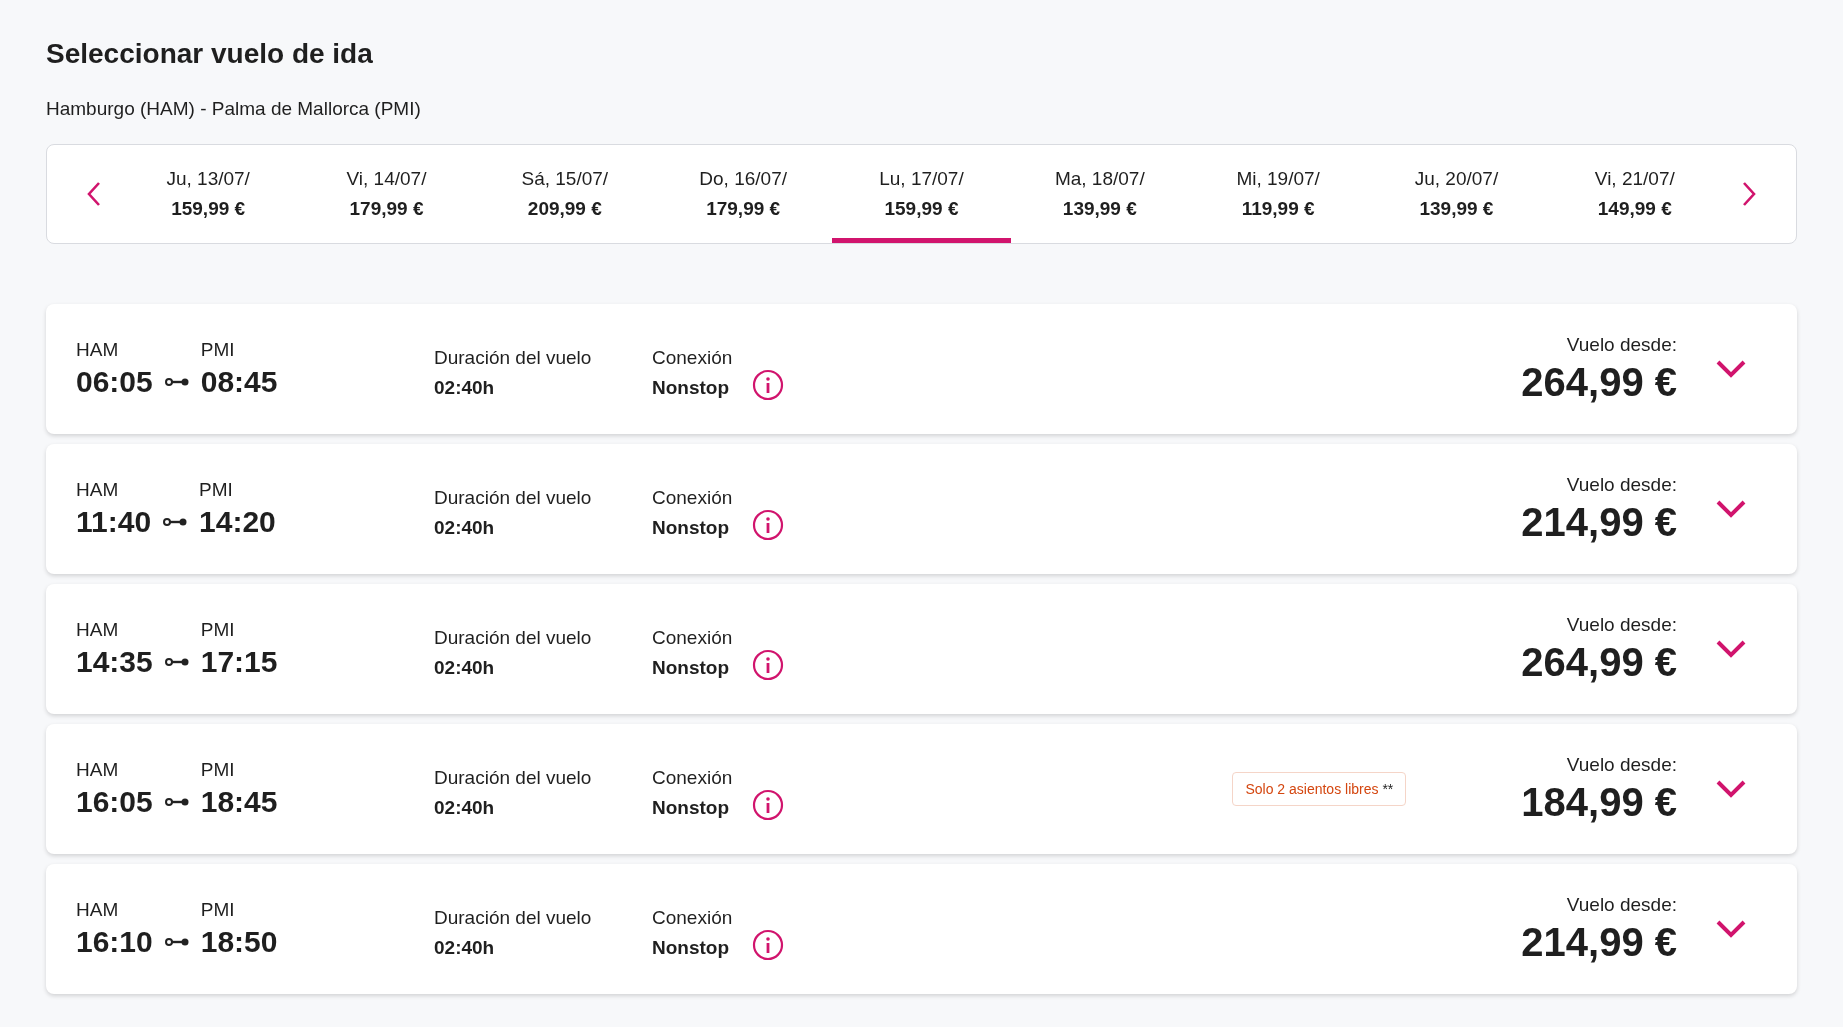  Describe the element at coordinates (239, 662) in the screenshot. I see `arrival-time: 17:15` at that location.